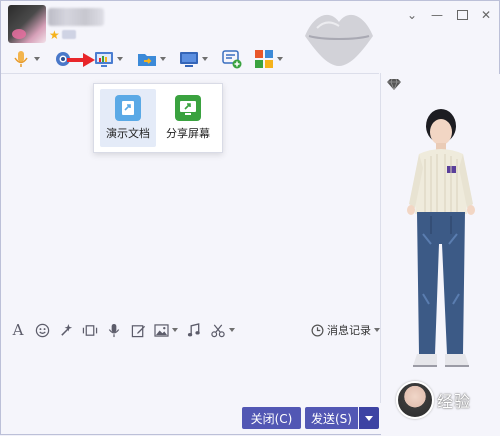 This screenshot has width=500, height=436. Describe the element at coordinates (217, 330) in the screenshot. I see `scissors-icon` at that location.